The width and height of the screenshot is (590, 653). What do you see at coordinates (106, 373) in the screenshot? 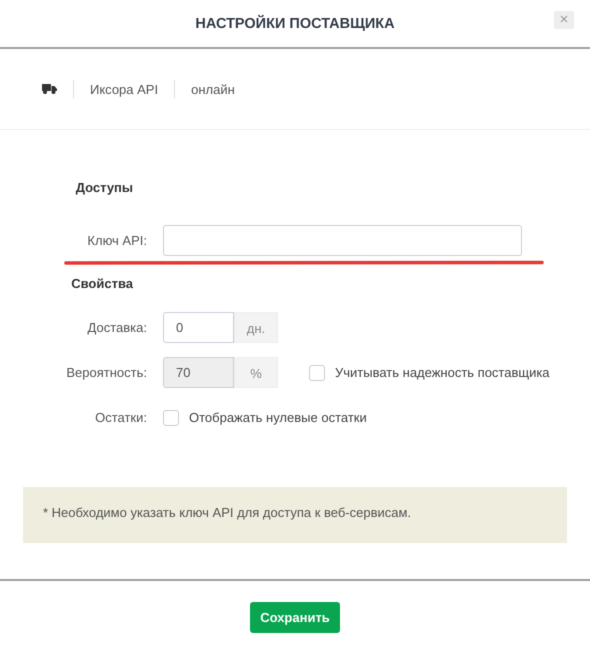
I see `field-label: Вероятность:` at bounding box center [106, 373].